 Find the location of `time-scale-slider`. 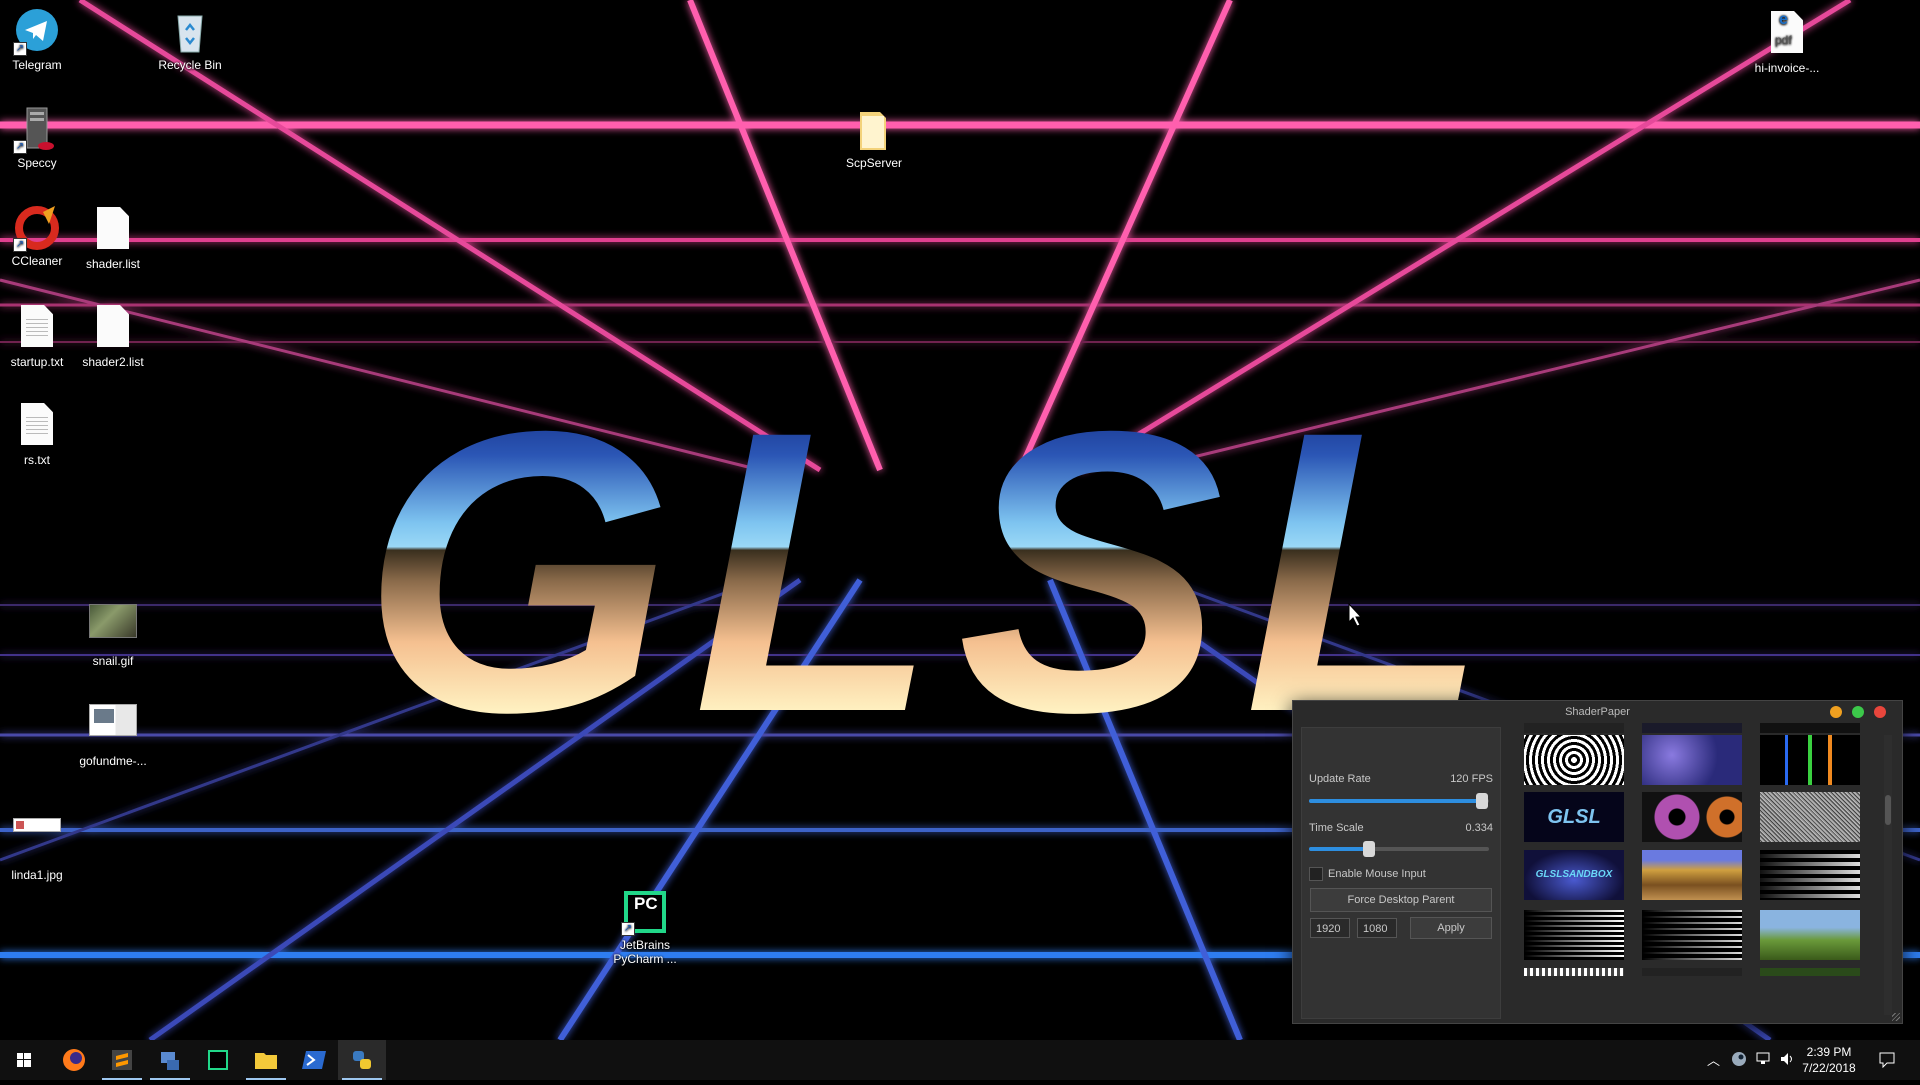

time-scale-slider is located at coordinates (1399, 849).